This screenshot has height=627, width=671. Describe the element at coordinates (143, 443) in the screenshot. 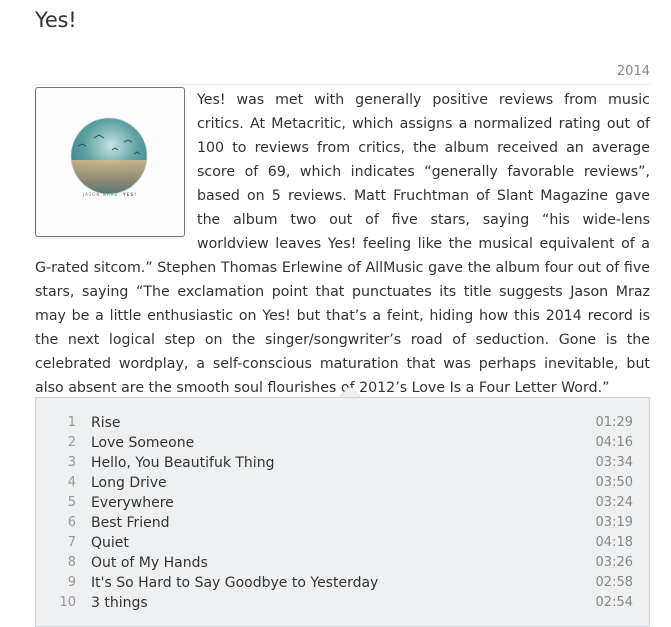

I see `track-title: Love Someone` at that location.